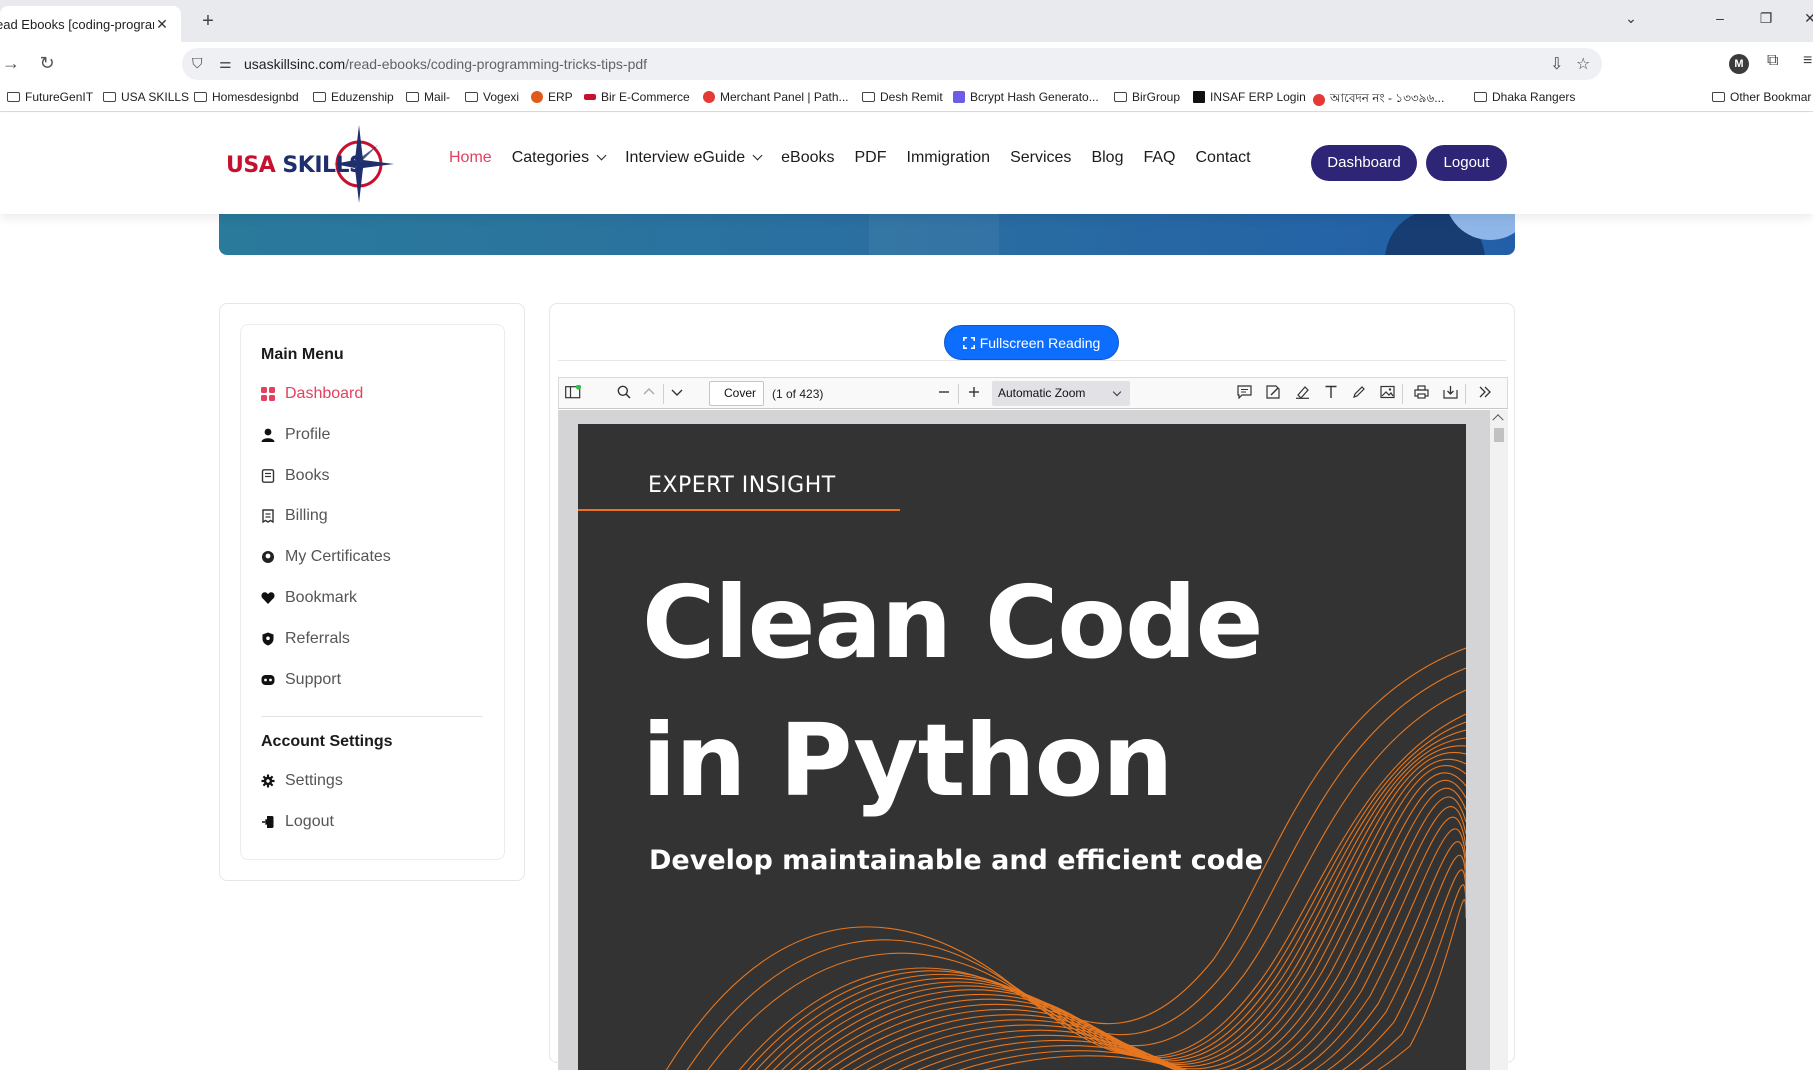 This screenshot has width=1813, height=1070. What do you see at coordinates (50, 97) in the screenshot?
I see `bookmark-item: FutureGenIT` at bounding box center [50, 97].